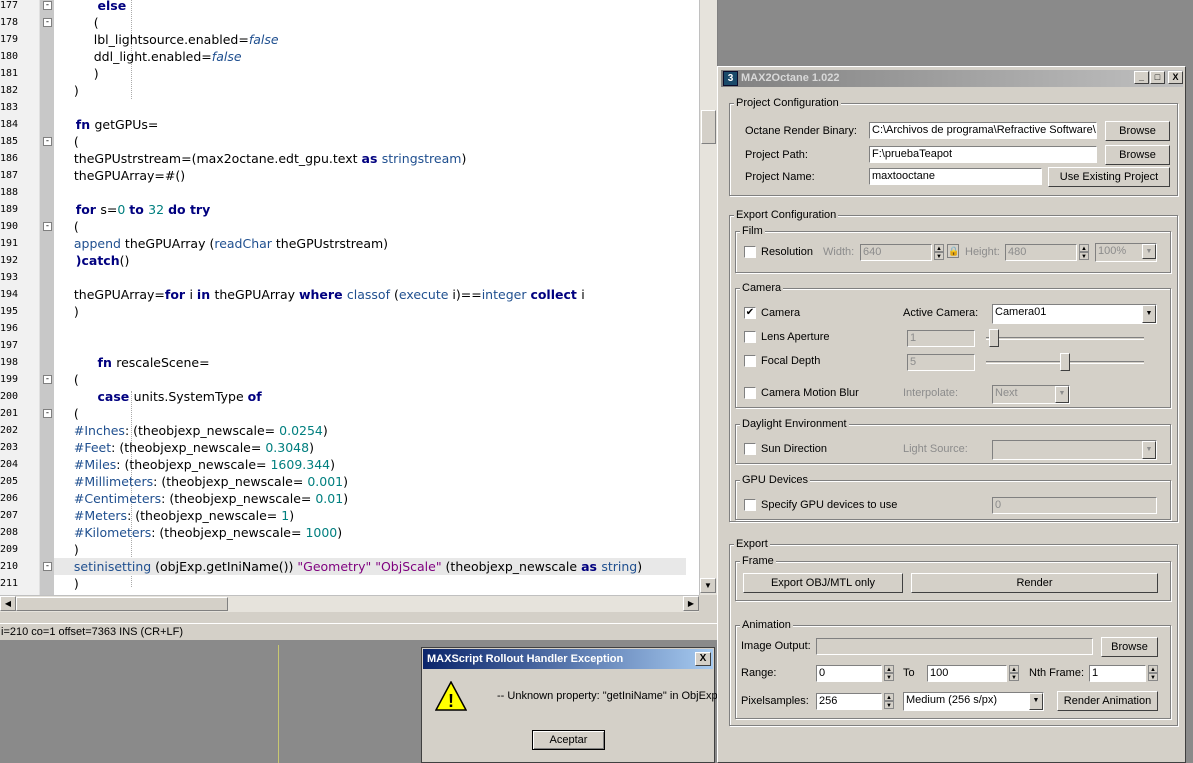  I want to click on project-name-field: maxtooctane, so click(955, 176).